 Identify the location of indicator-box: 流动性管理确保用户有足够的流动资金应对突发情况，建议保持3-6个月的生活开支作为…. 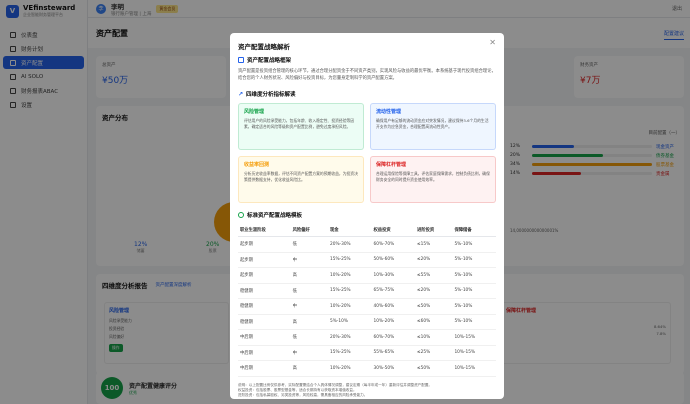
(433, 126).